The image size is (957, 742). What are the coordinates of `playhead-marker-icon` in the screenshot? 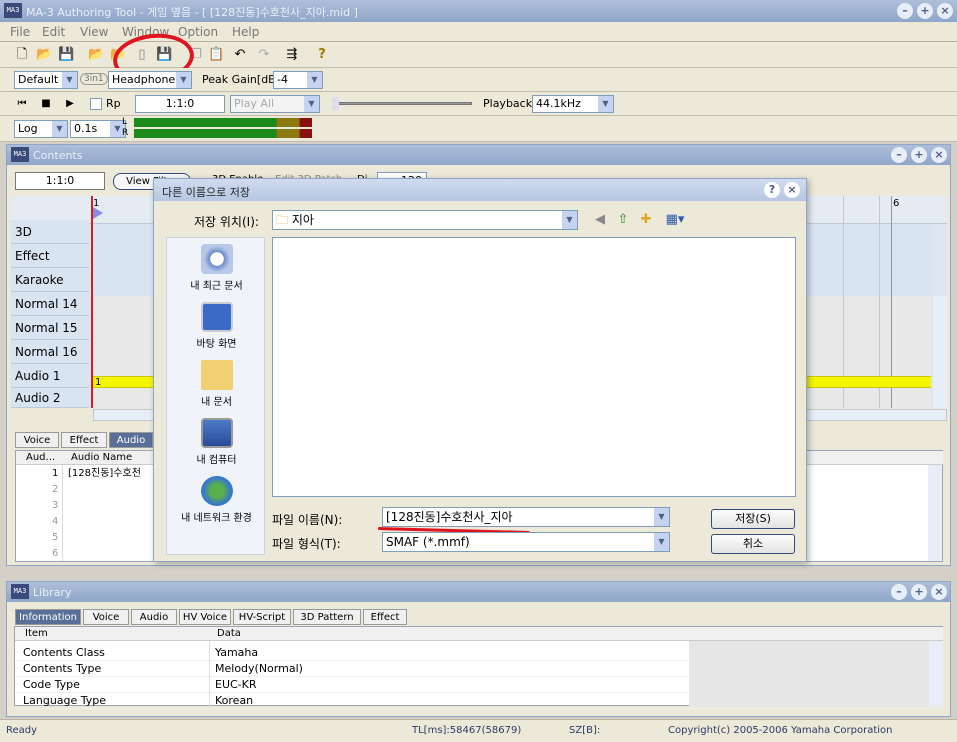 It's located at (98, 213).